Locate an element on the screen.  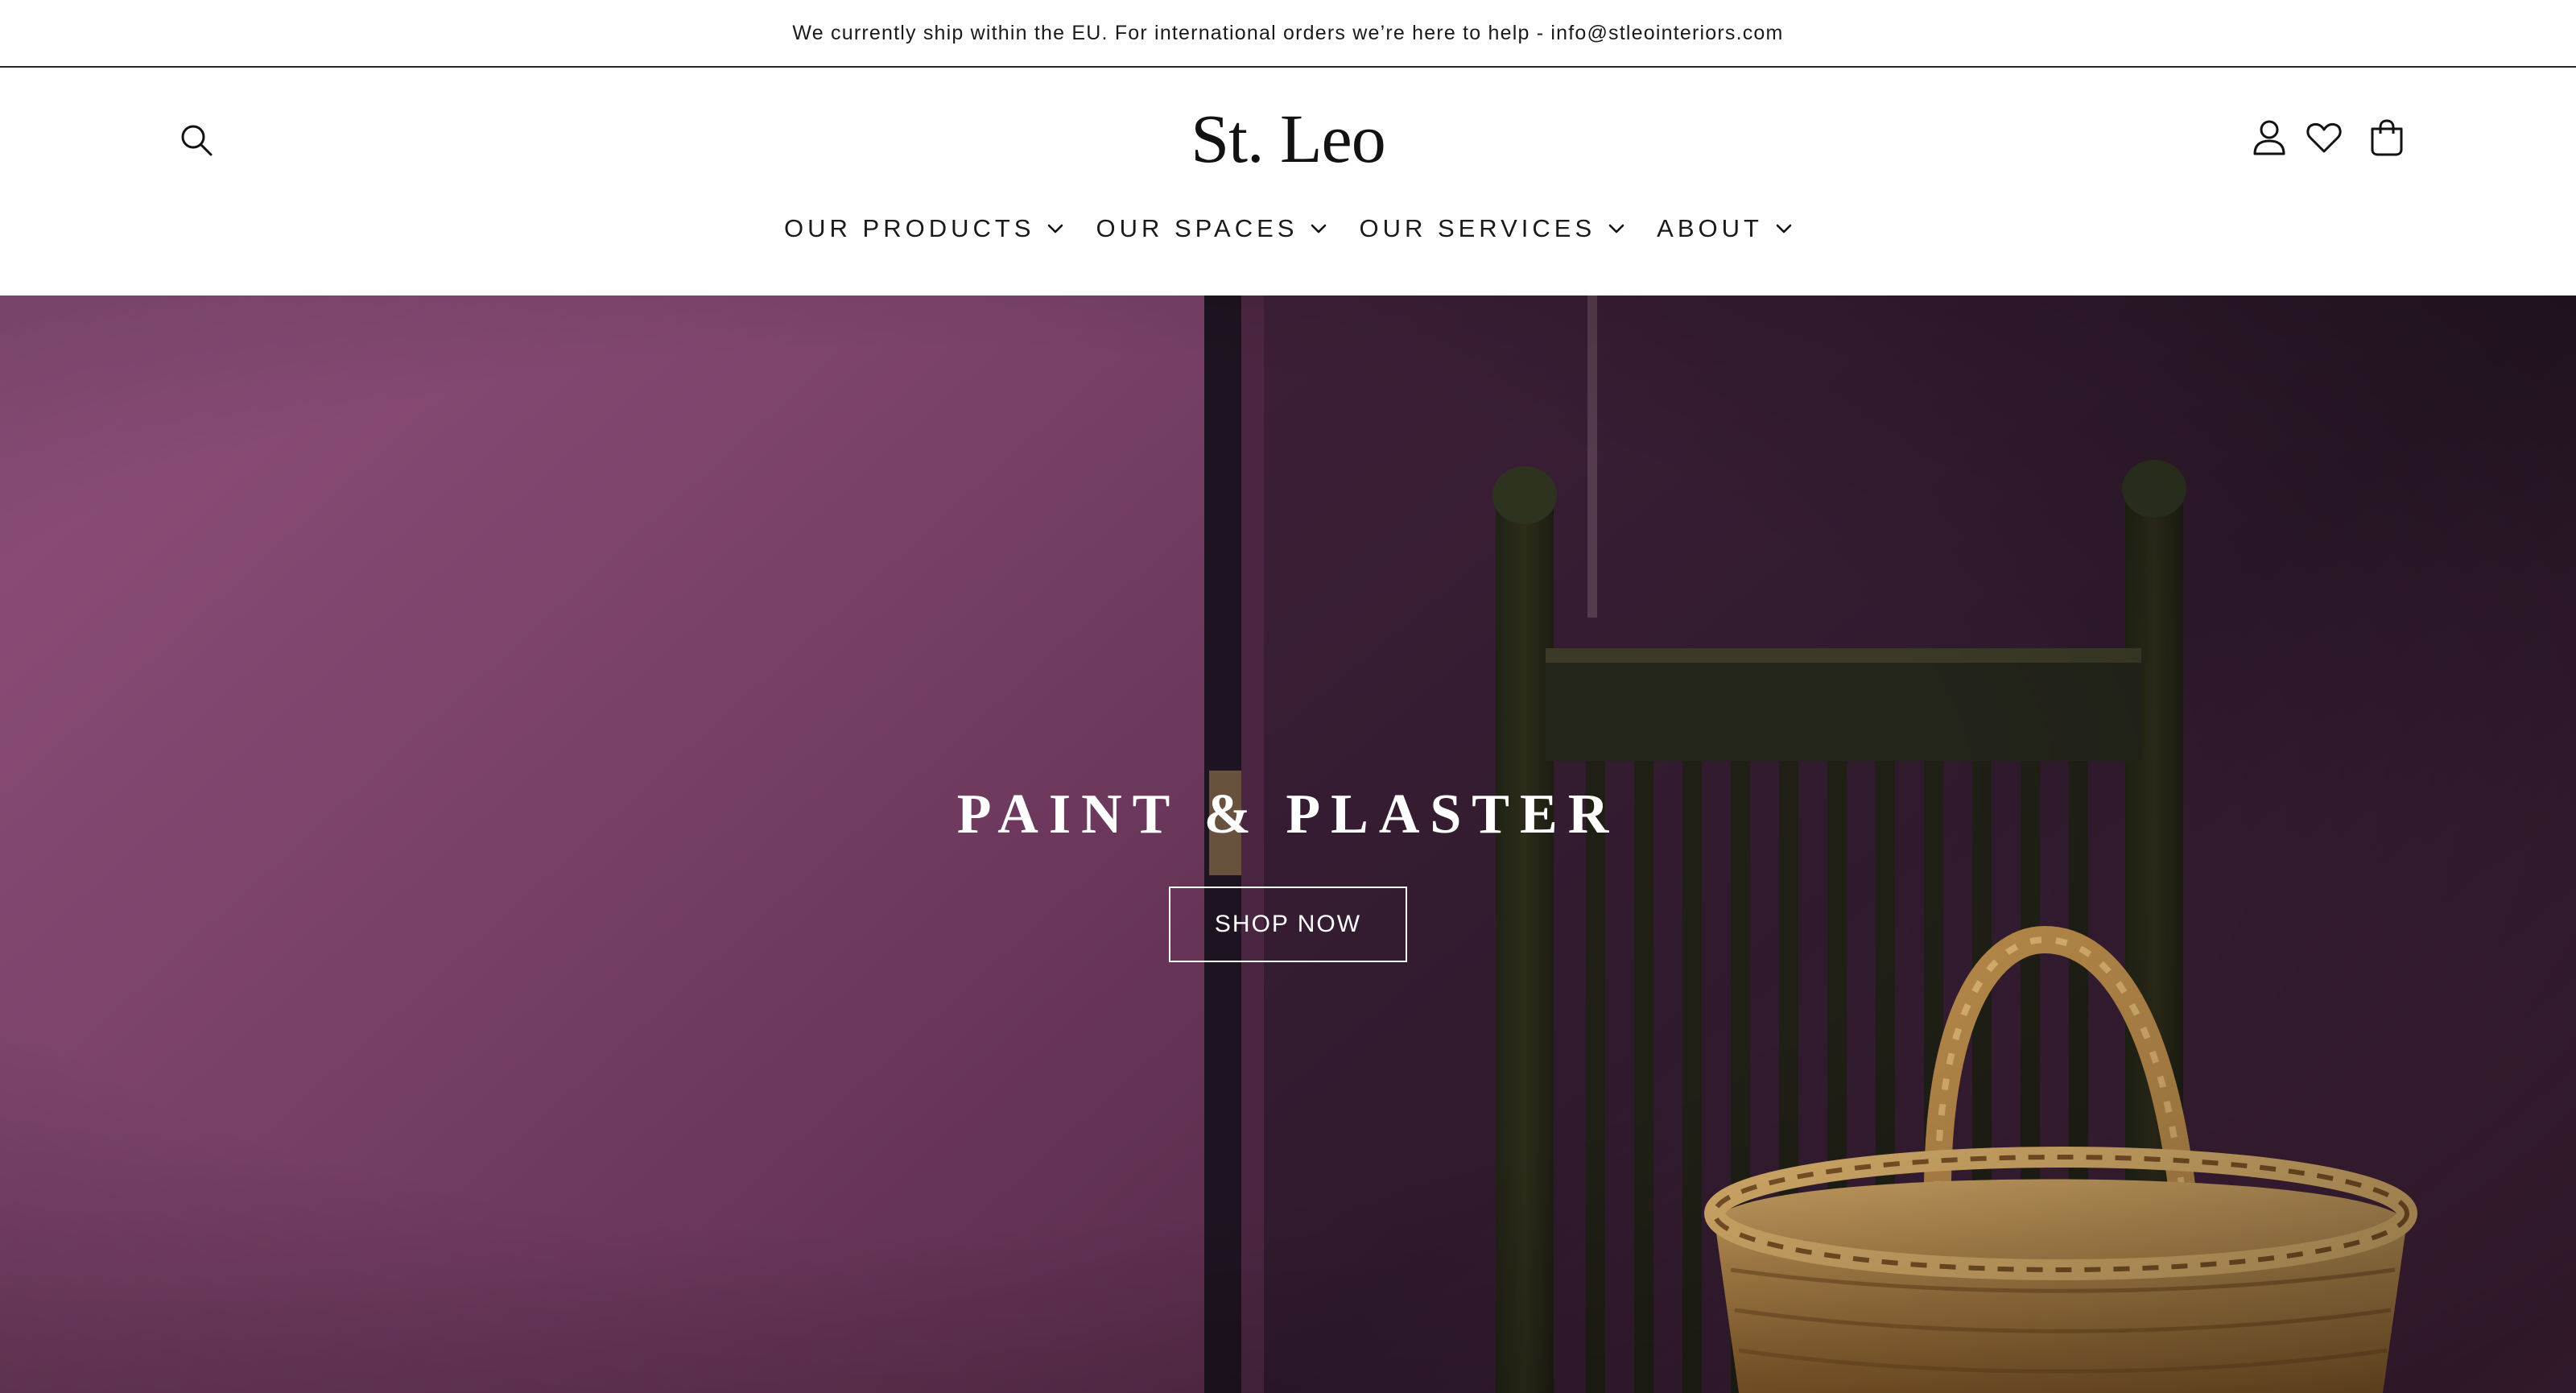
nav-label: OUR SERVICES is located at coordinates (1477, 228).